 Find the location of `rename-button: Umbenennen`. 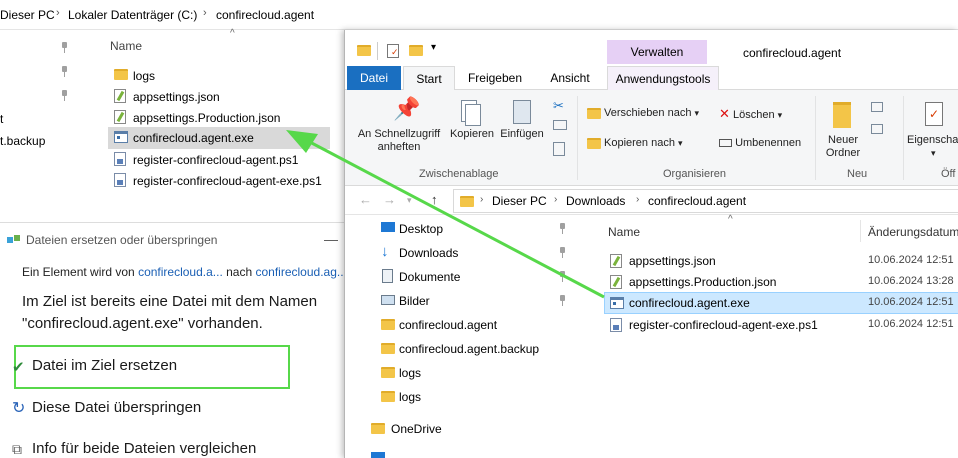

rename-button: Umbenennen is located at coordinates (760, 143).